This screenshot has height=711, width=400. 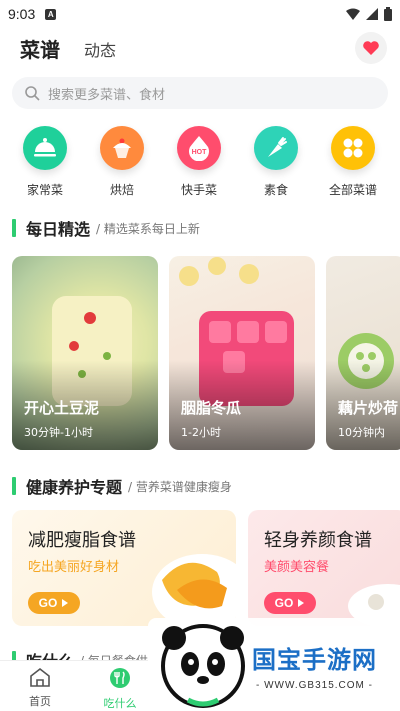 I want to click on home-icon, so click(x=40, y=677).